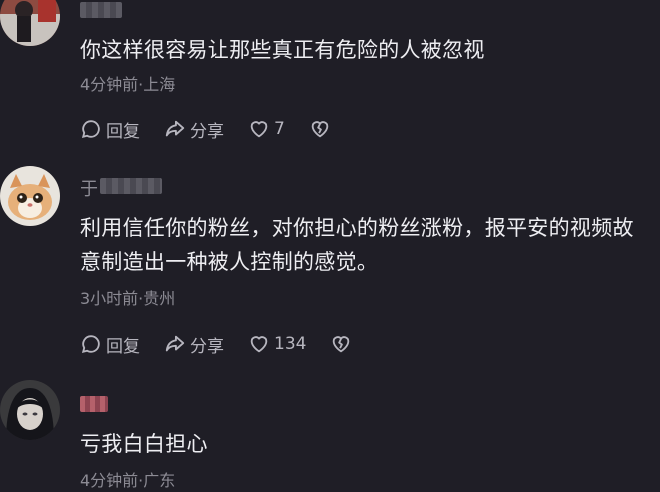 This screenshot has width=660, height=492. Describe the element at coordinates (279, 129) in the screenshot. I see `like-count: 7` at that location.